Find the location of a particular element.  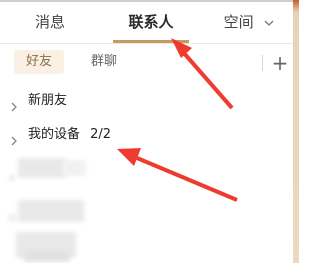

tab-contacts-label: 联系人 is located at coordinates (151, 22).